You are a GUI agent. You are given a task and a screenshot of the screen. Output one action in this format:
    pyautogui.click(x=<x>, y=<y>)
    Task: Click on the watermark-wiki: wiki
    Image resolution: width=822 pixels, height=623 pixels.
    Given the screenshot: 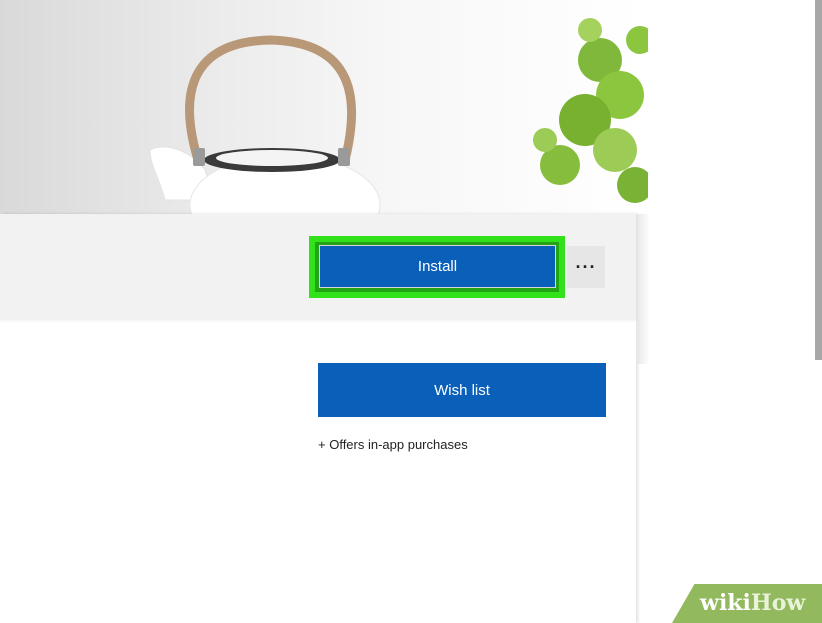 What is the action you would take?
    pyautogui.click(x=725, y=603)
    